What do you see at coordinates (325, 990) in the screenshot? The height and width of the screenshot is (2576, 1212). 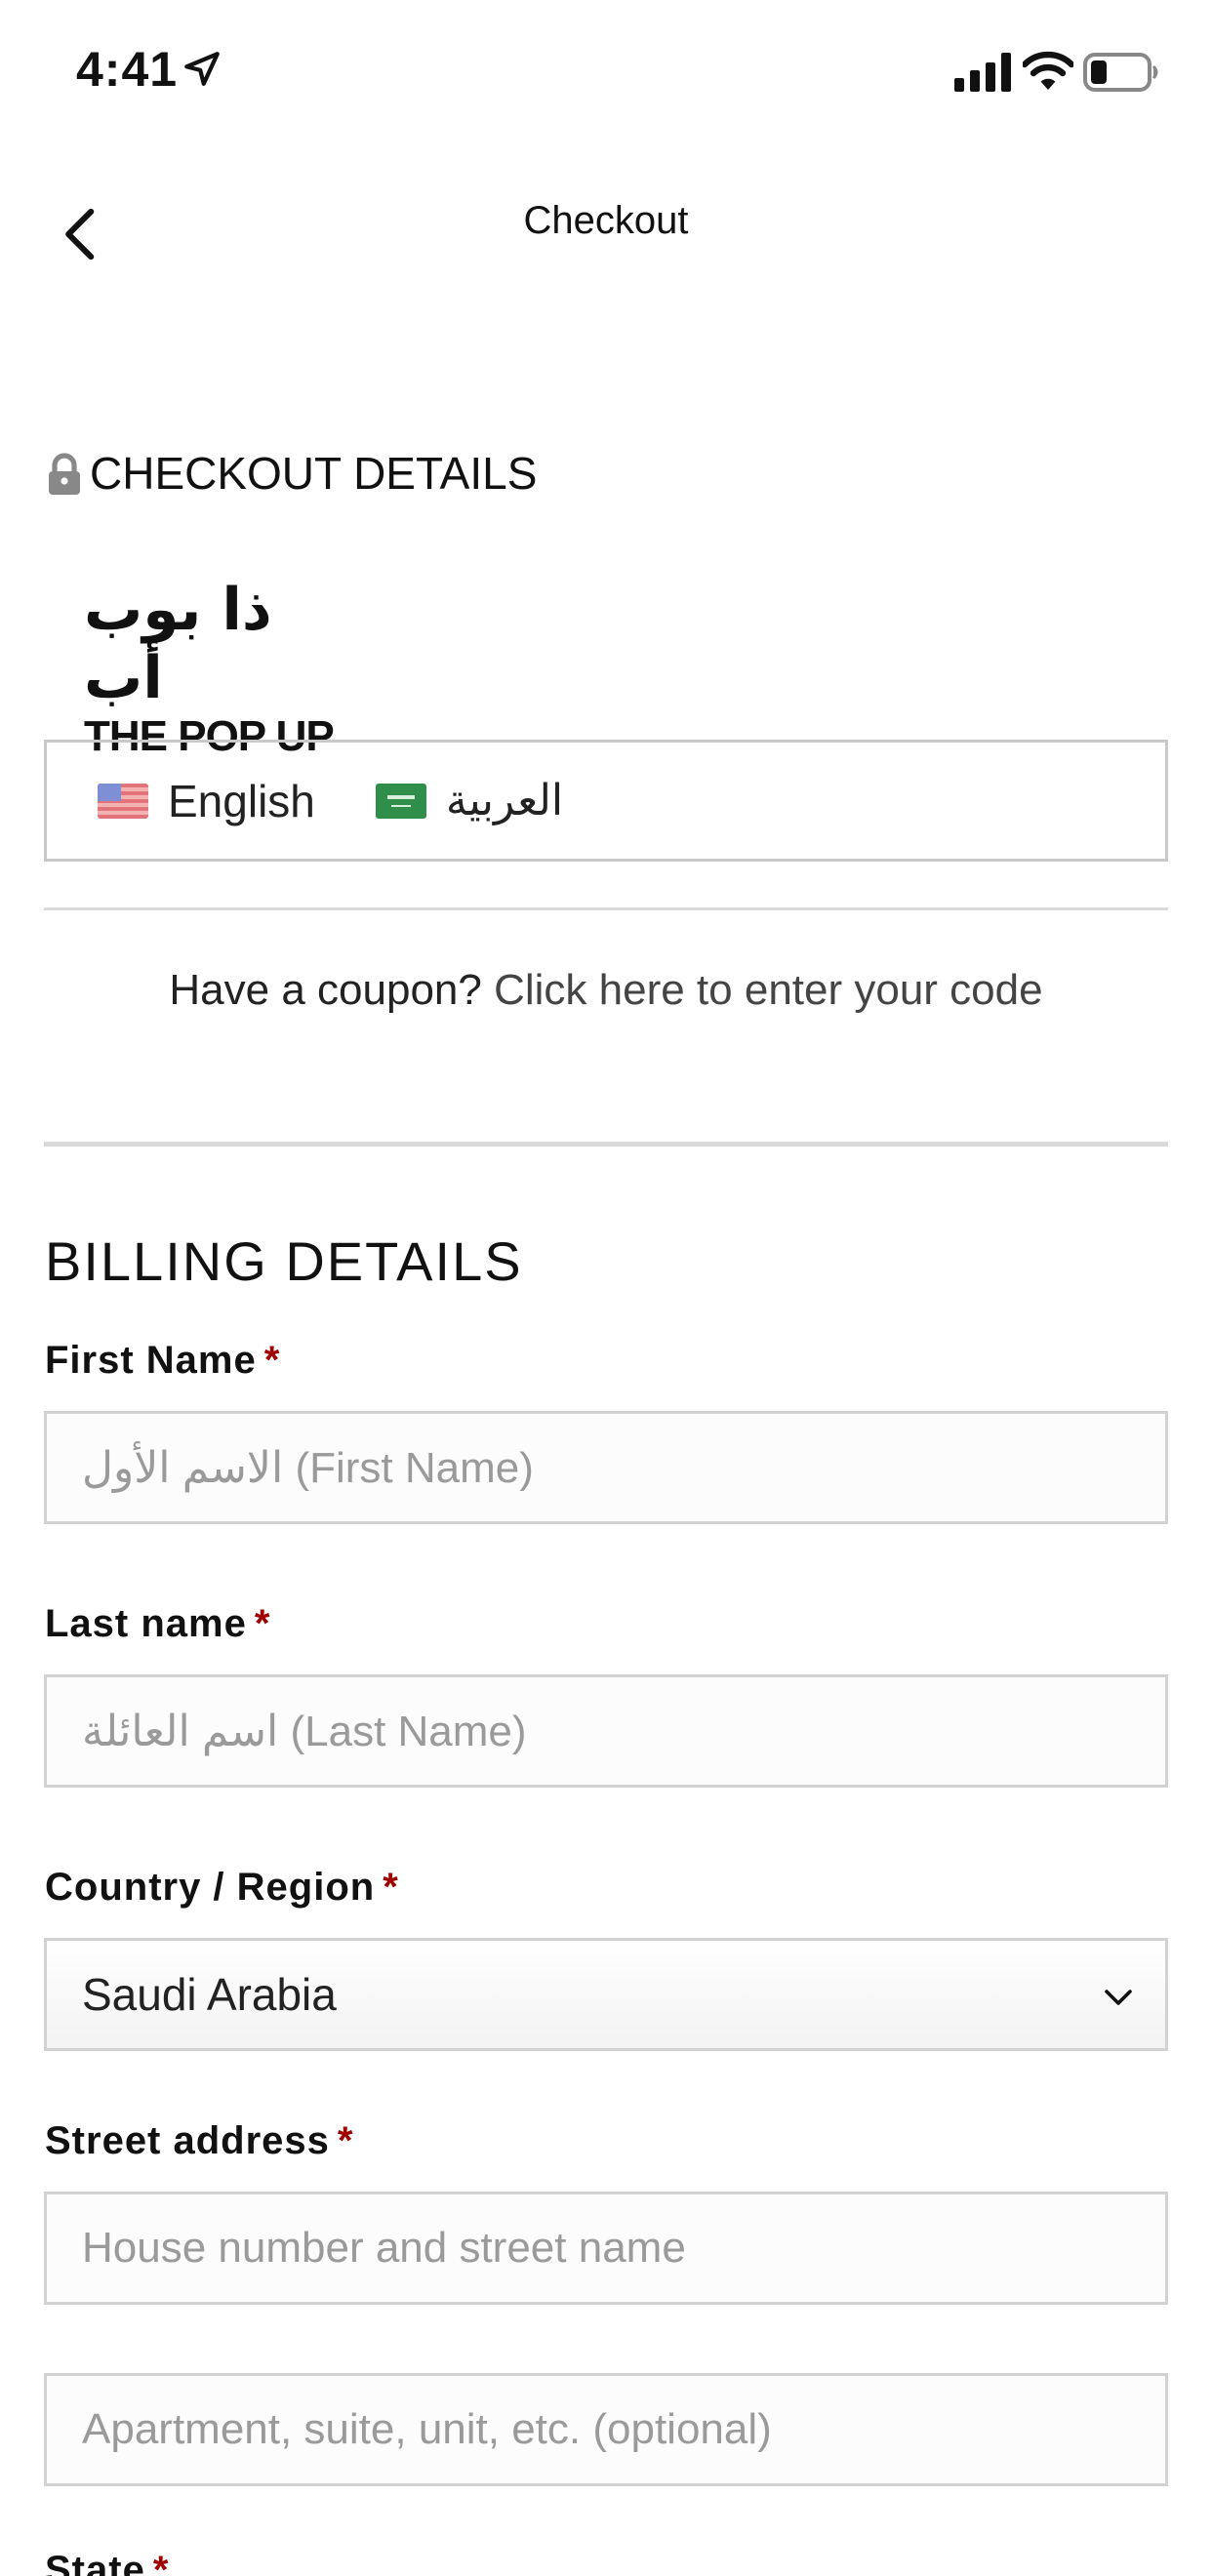 I see `coupon-prompt: Have a coupon?` at bounding box center [325, 990].